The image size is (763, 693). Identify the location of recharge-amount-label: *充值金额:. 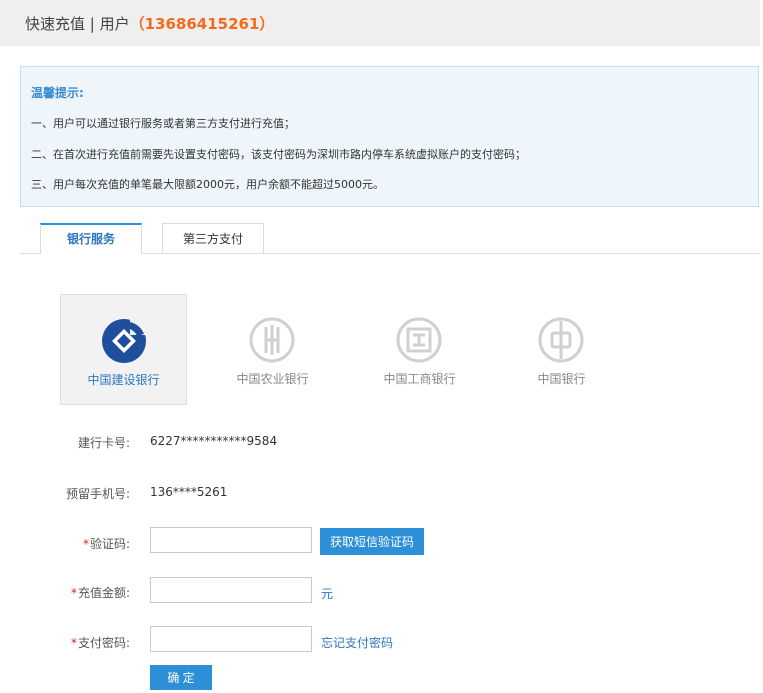
(80, 592).